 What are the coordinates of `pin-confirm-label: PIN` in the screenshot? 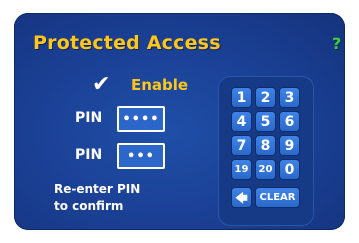 It's located at (89, 155).